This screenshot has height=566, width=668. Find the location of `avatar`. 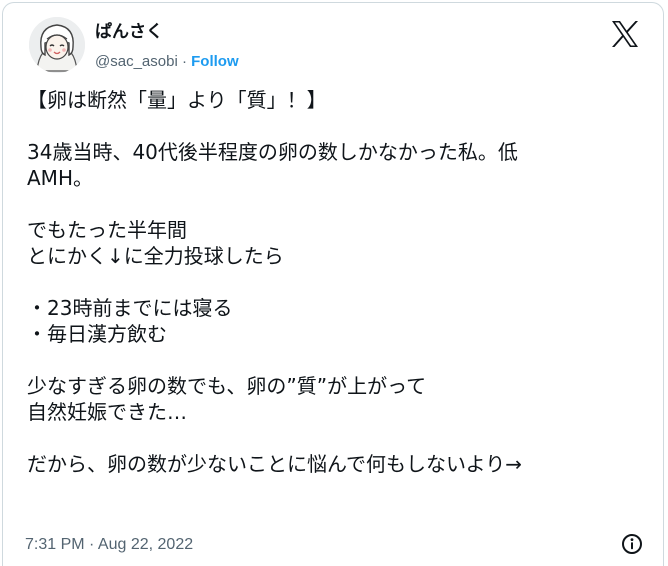

avatar is located at coordinates (57, 45).